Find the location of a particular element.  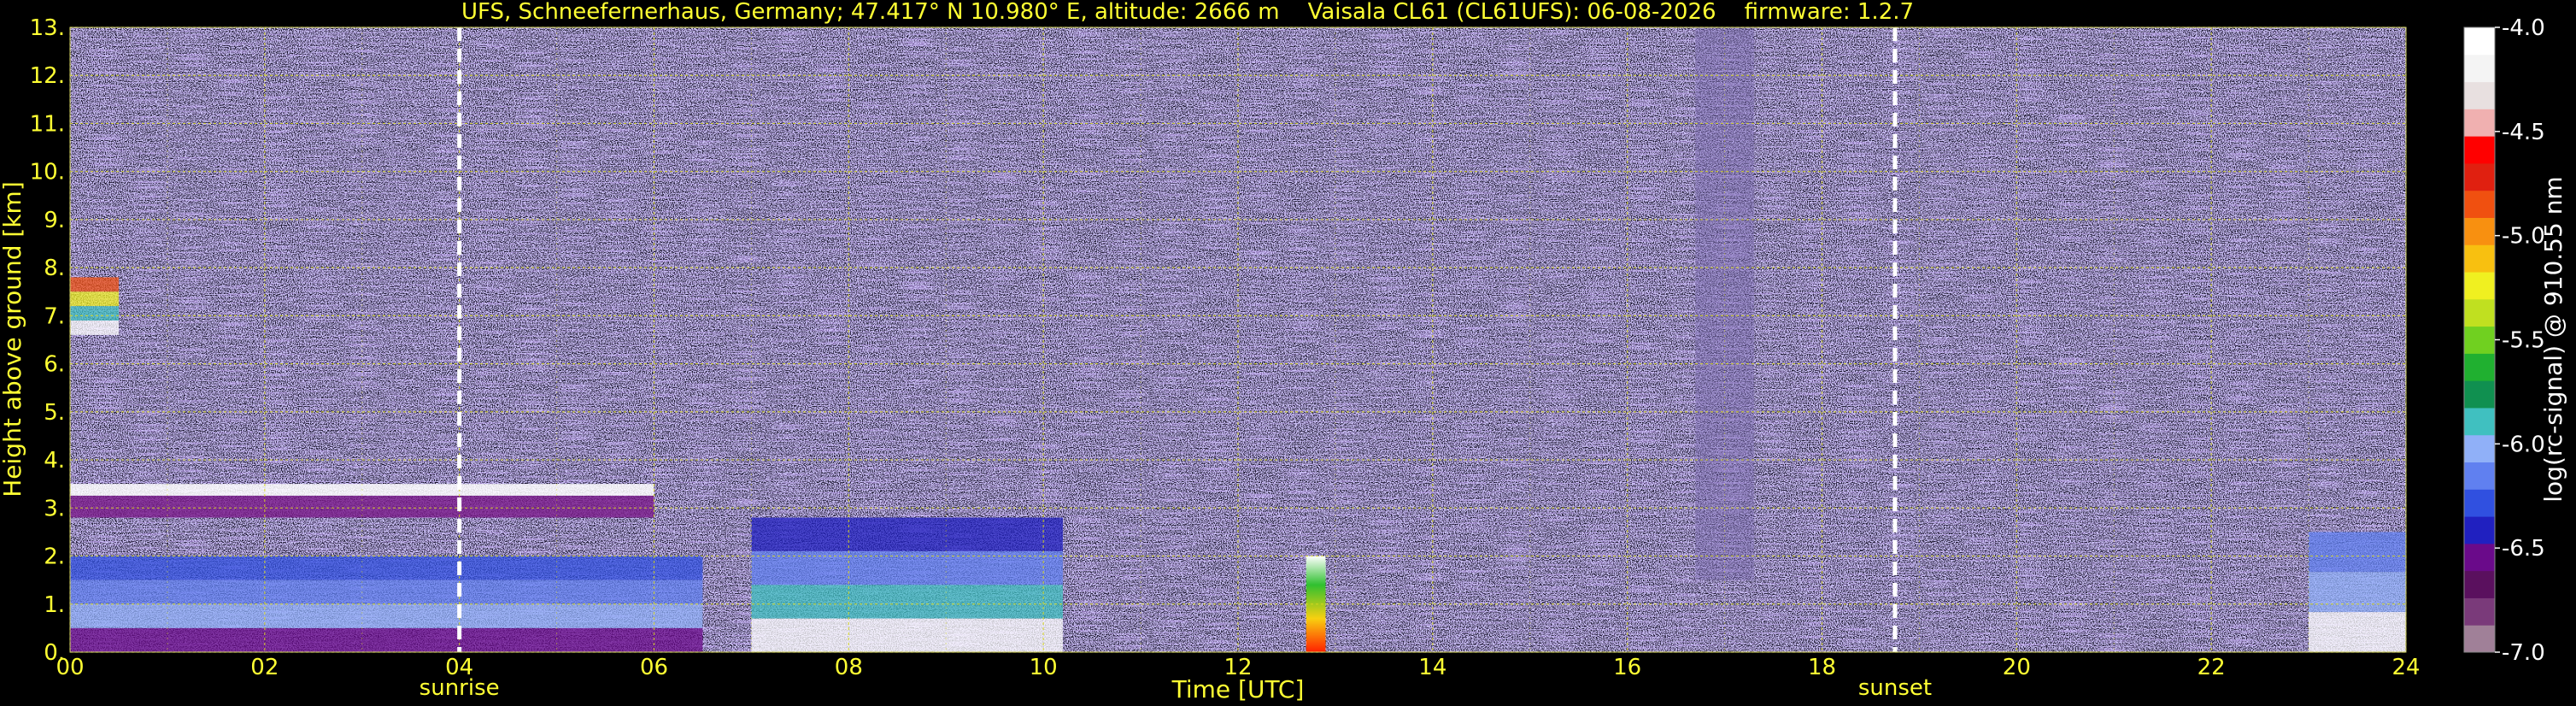

colorbar-label: log(rc-signal) @ 910.55 nm is located at coordinates (2553, 339).